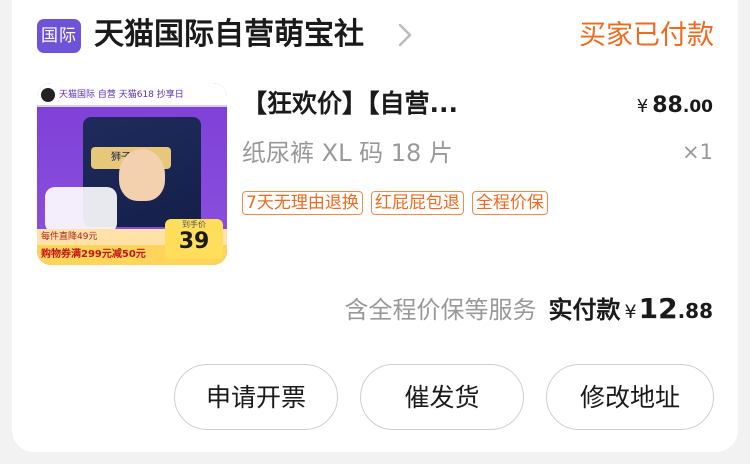 The image size is (750, 464). Describe the element at coordinates (630, 312) in the screenshot. I see `payment-currency: ¥` at that location.